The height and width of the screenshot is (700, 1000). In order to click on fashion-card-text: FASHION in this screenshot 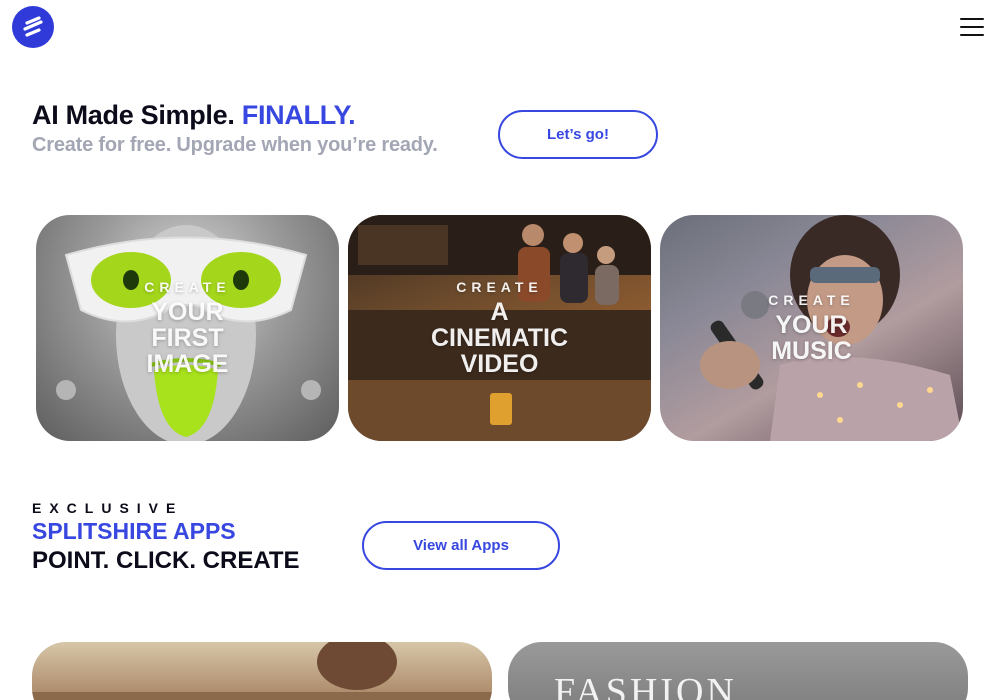, I will do `click(645, 685)`.